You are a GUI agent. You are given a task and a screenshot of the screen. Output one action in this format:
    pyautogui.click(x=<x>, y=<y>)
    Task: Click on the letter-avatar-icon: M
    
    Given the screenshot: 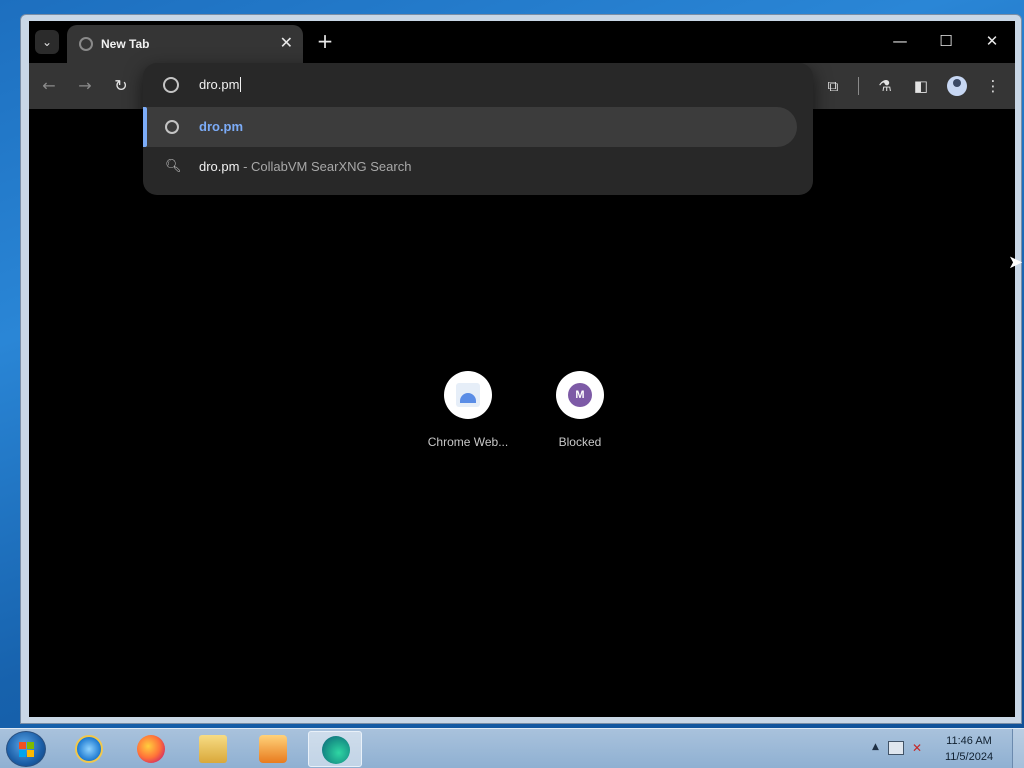 What is the action you would take?
    pyautogui.click(x=580, y=395)
    